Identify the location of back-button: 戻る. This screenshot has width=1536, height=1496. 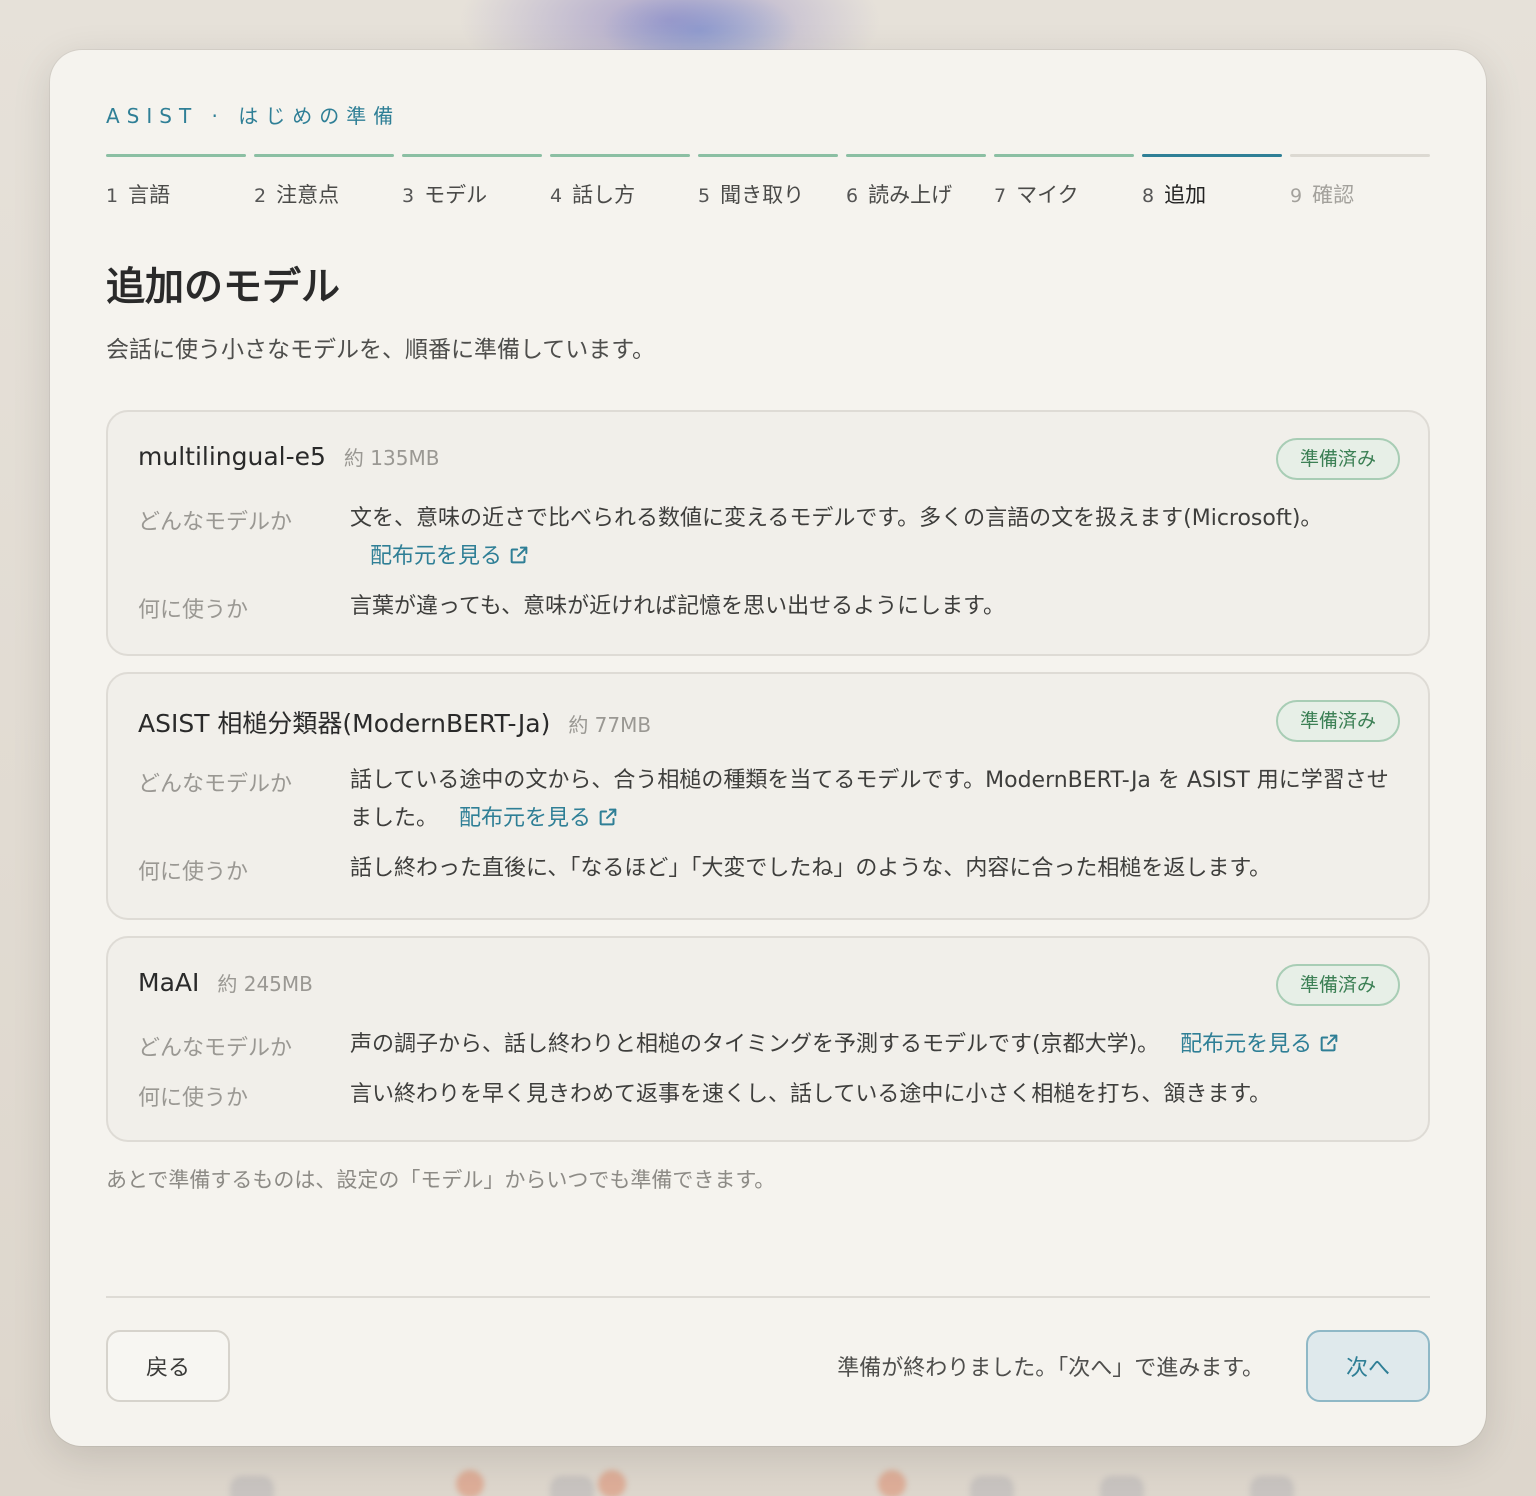
(168, 1366).